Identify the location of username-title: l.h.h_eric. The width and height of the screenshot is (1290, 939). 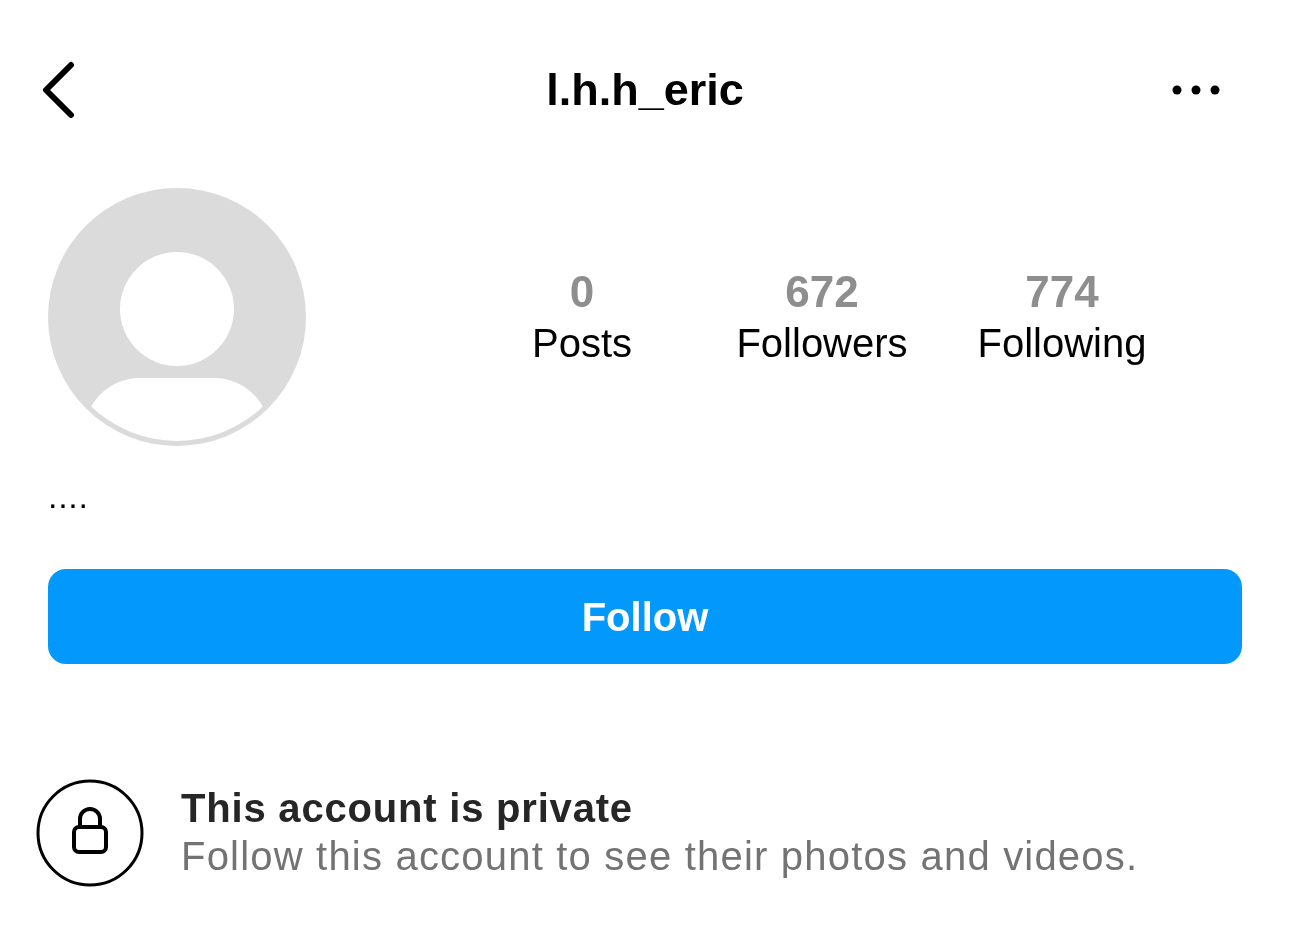
(645, 90).